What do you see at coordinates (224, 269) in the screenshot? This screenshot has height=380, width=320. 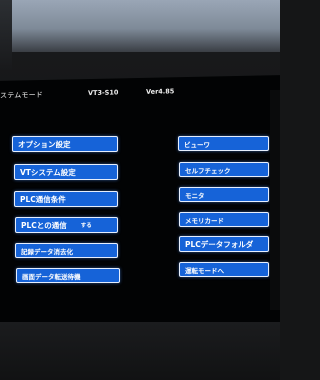 I see `run-mode-button: 運転モードへ` at bounding box center [224, 269].